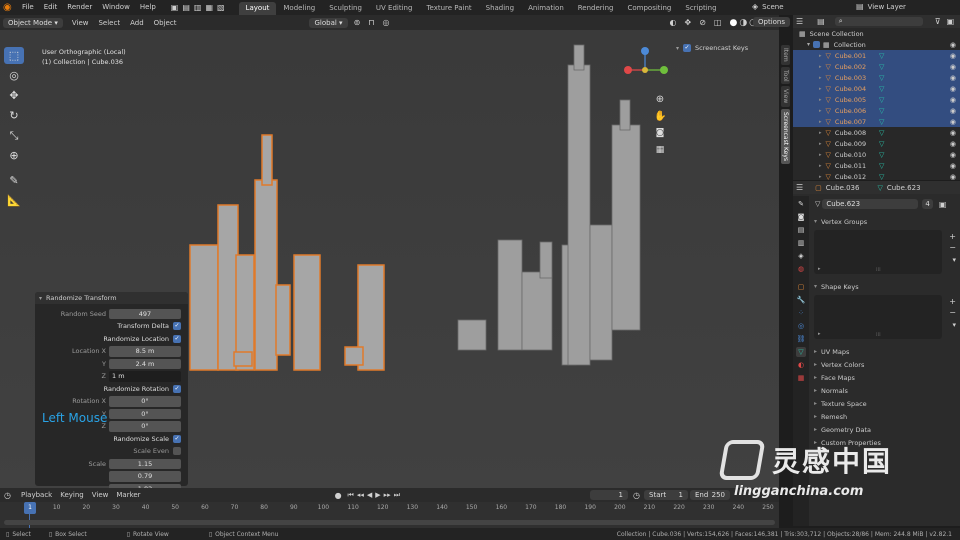 The image size is (960, 540). Describe the element at coordinates (145, 401) in the screenshot. I see `rotation-x-field: 0°` at that location.